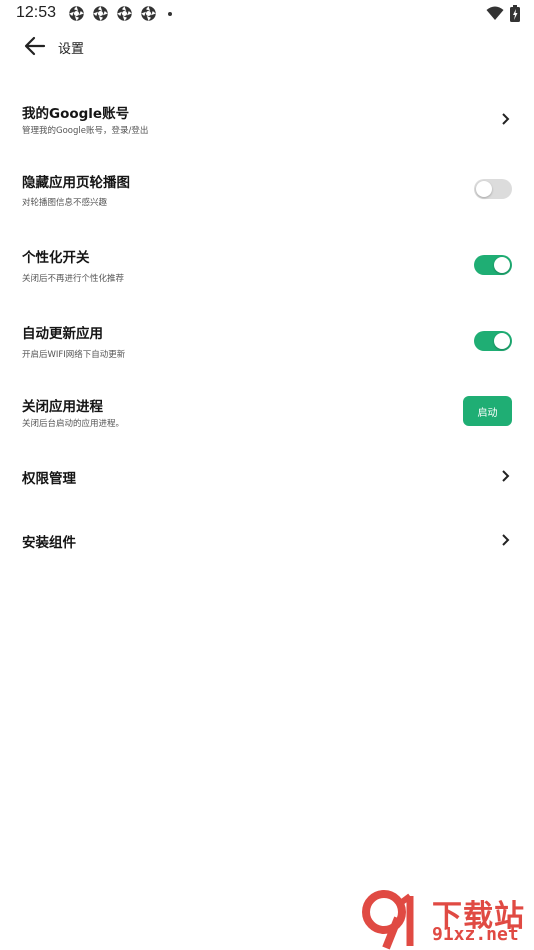 The width and height of the screenshot is (534, 950). I want to click on hide-carousel-title: 隐藏应用页轮播图, so click(76, 183).